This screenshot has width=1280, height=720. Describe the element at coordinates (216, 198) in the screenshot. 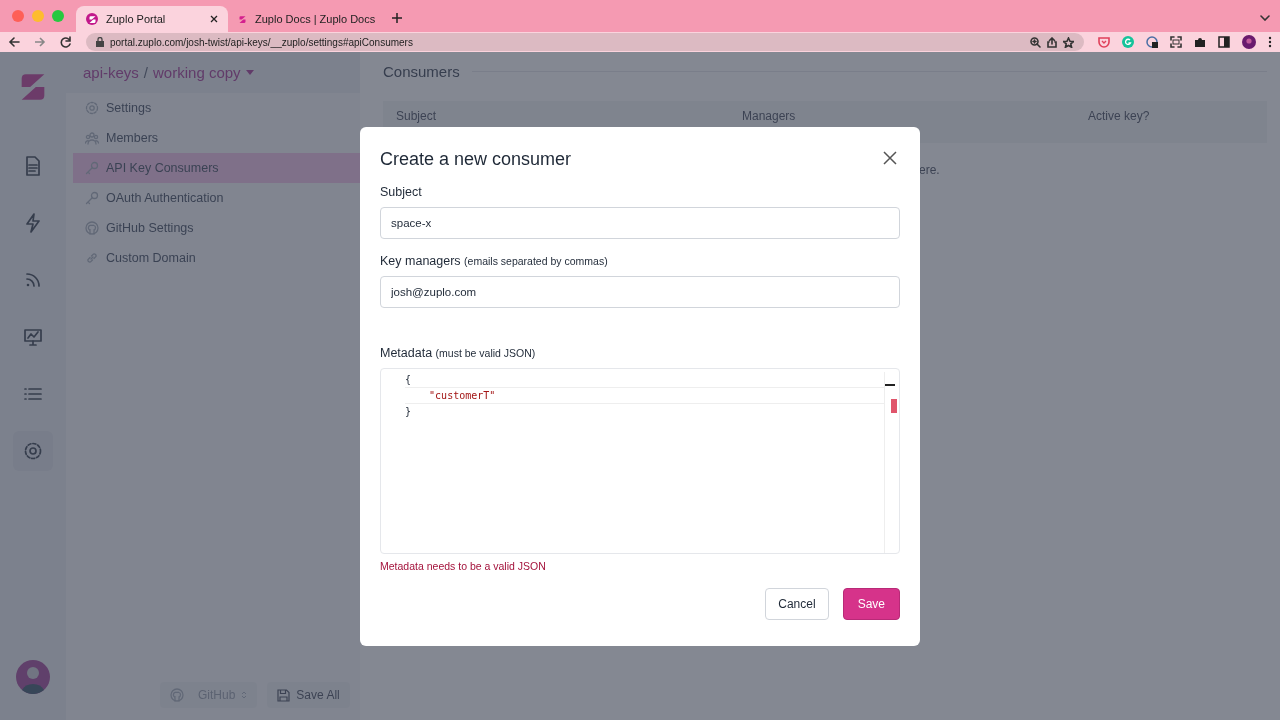

I see `sidebar-item: OAuth Authentication` at that location.